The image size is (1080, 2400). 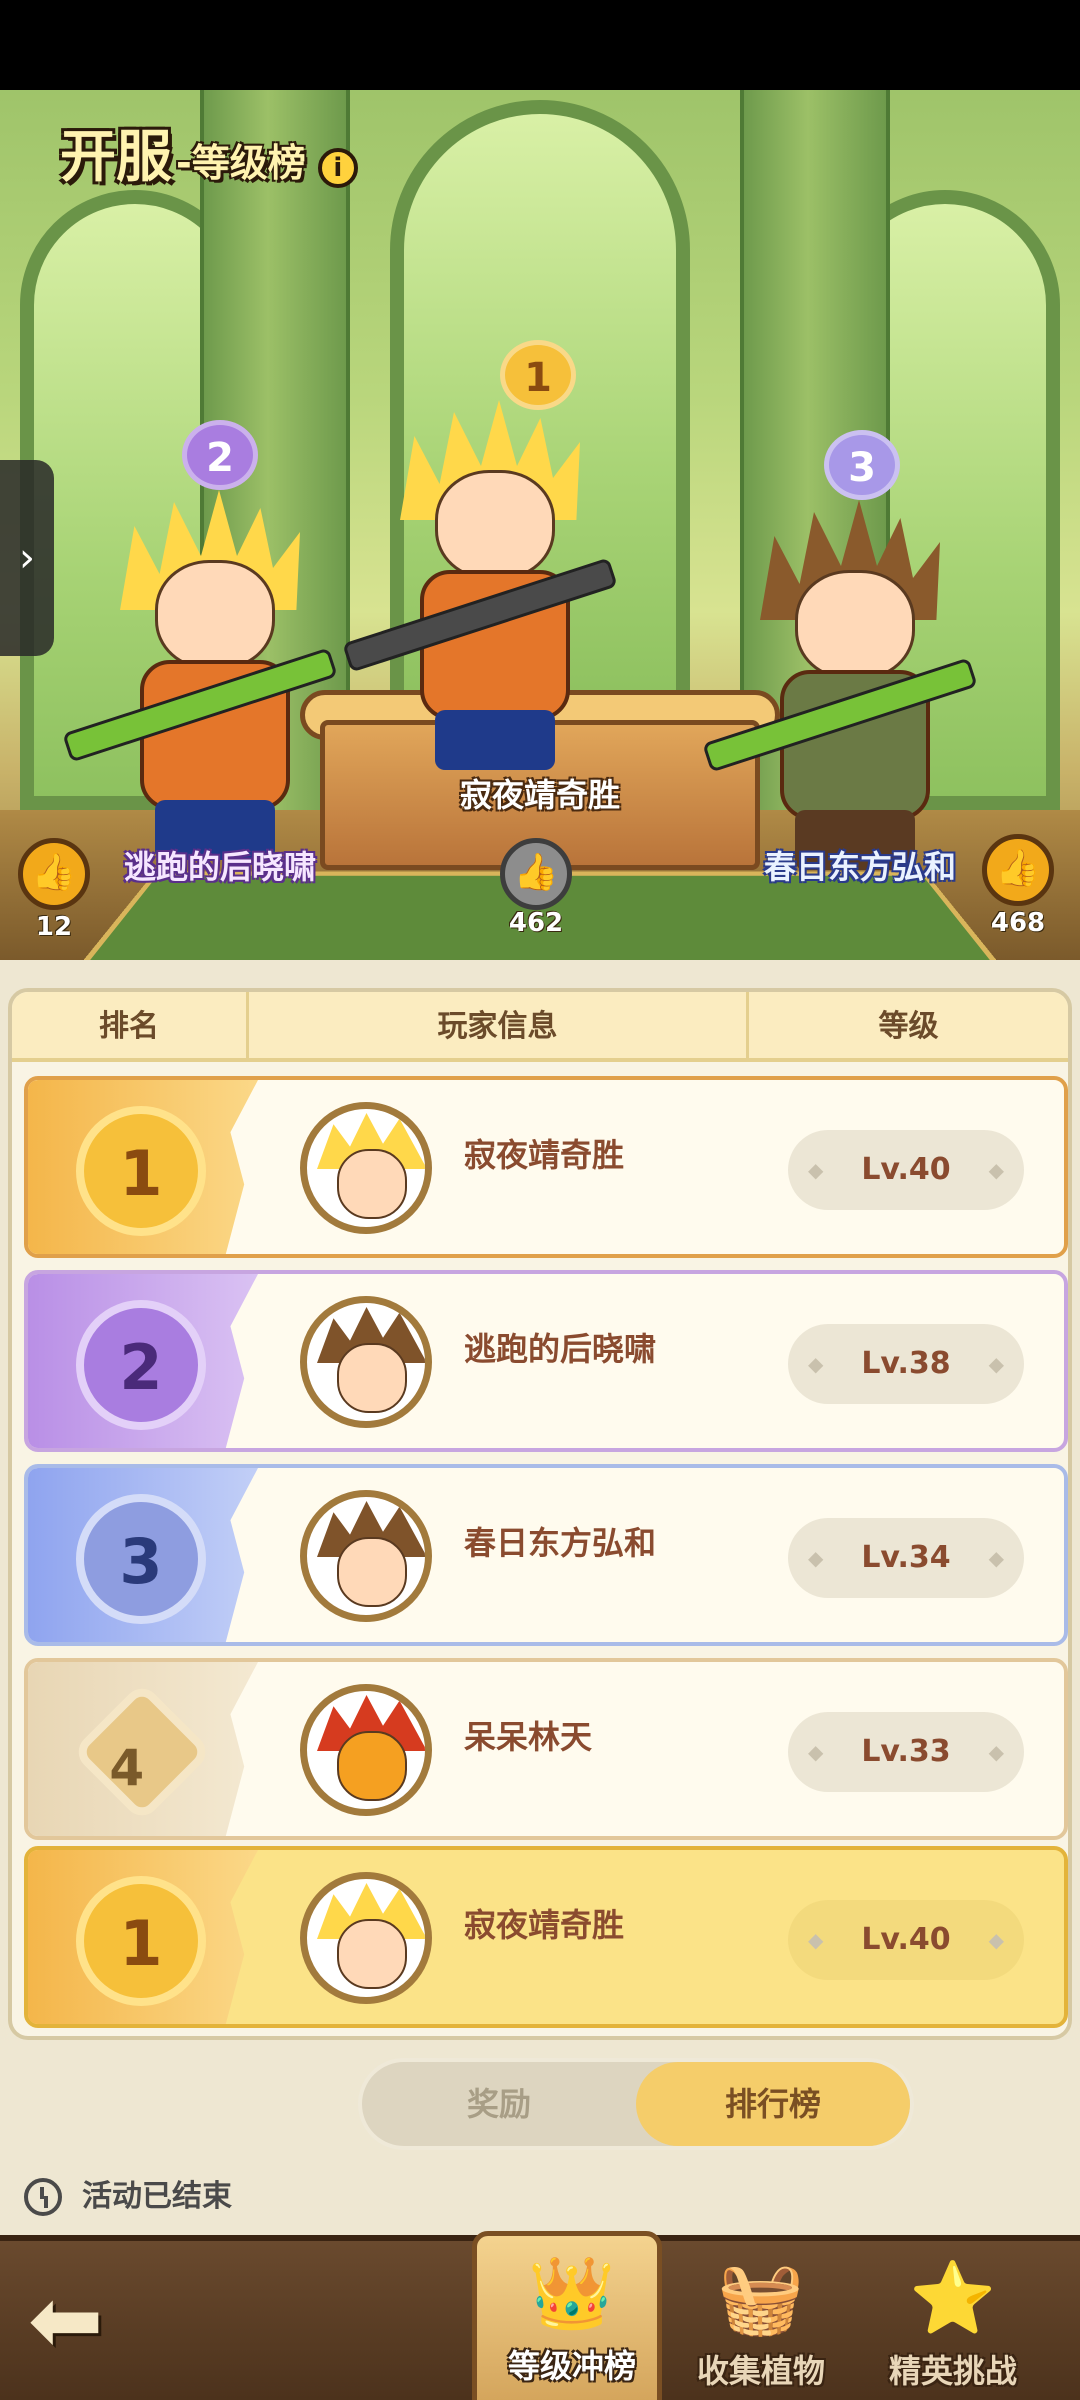 I want to click on arrow-left-icon: ⬅, so click(x=66, y=2320).